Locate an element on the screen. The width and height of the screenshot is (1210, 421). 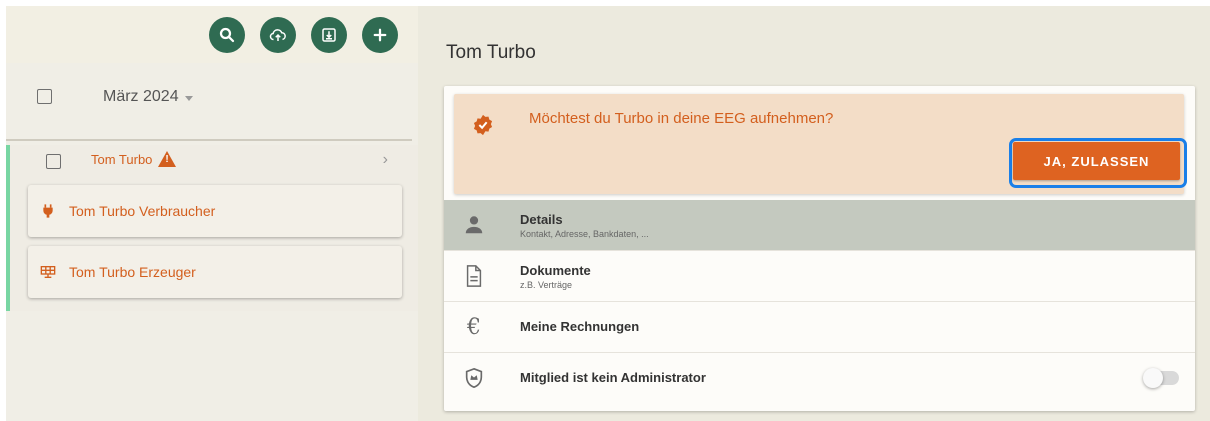
period-selector-row: März 2024 is located at coordinates (209, 102).